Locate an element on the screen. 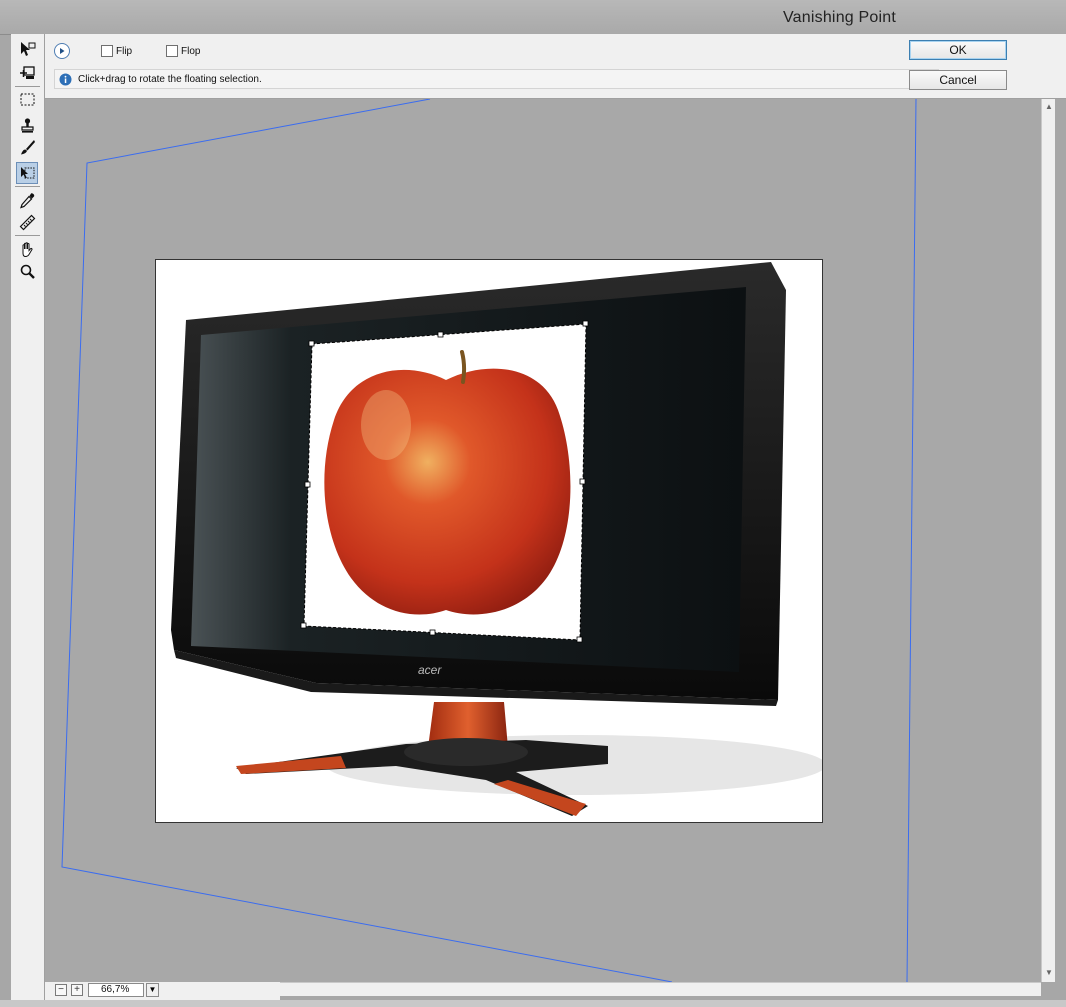 The width and height of the screenshot is (1066, 1007). transform-tool-icon is located at coordinates (27, 173).